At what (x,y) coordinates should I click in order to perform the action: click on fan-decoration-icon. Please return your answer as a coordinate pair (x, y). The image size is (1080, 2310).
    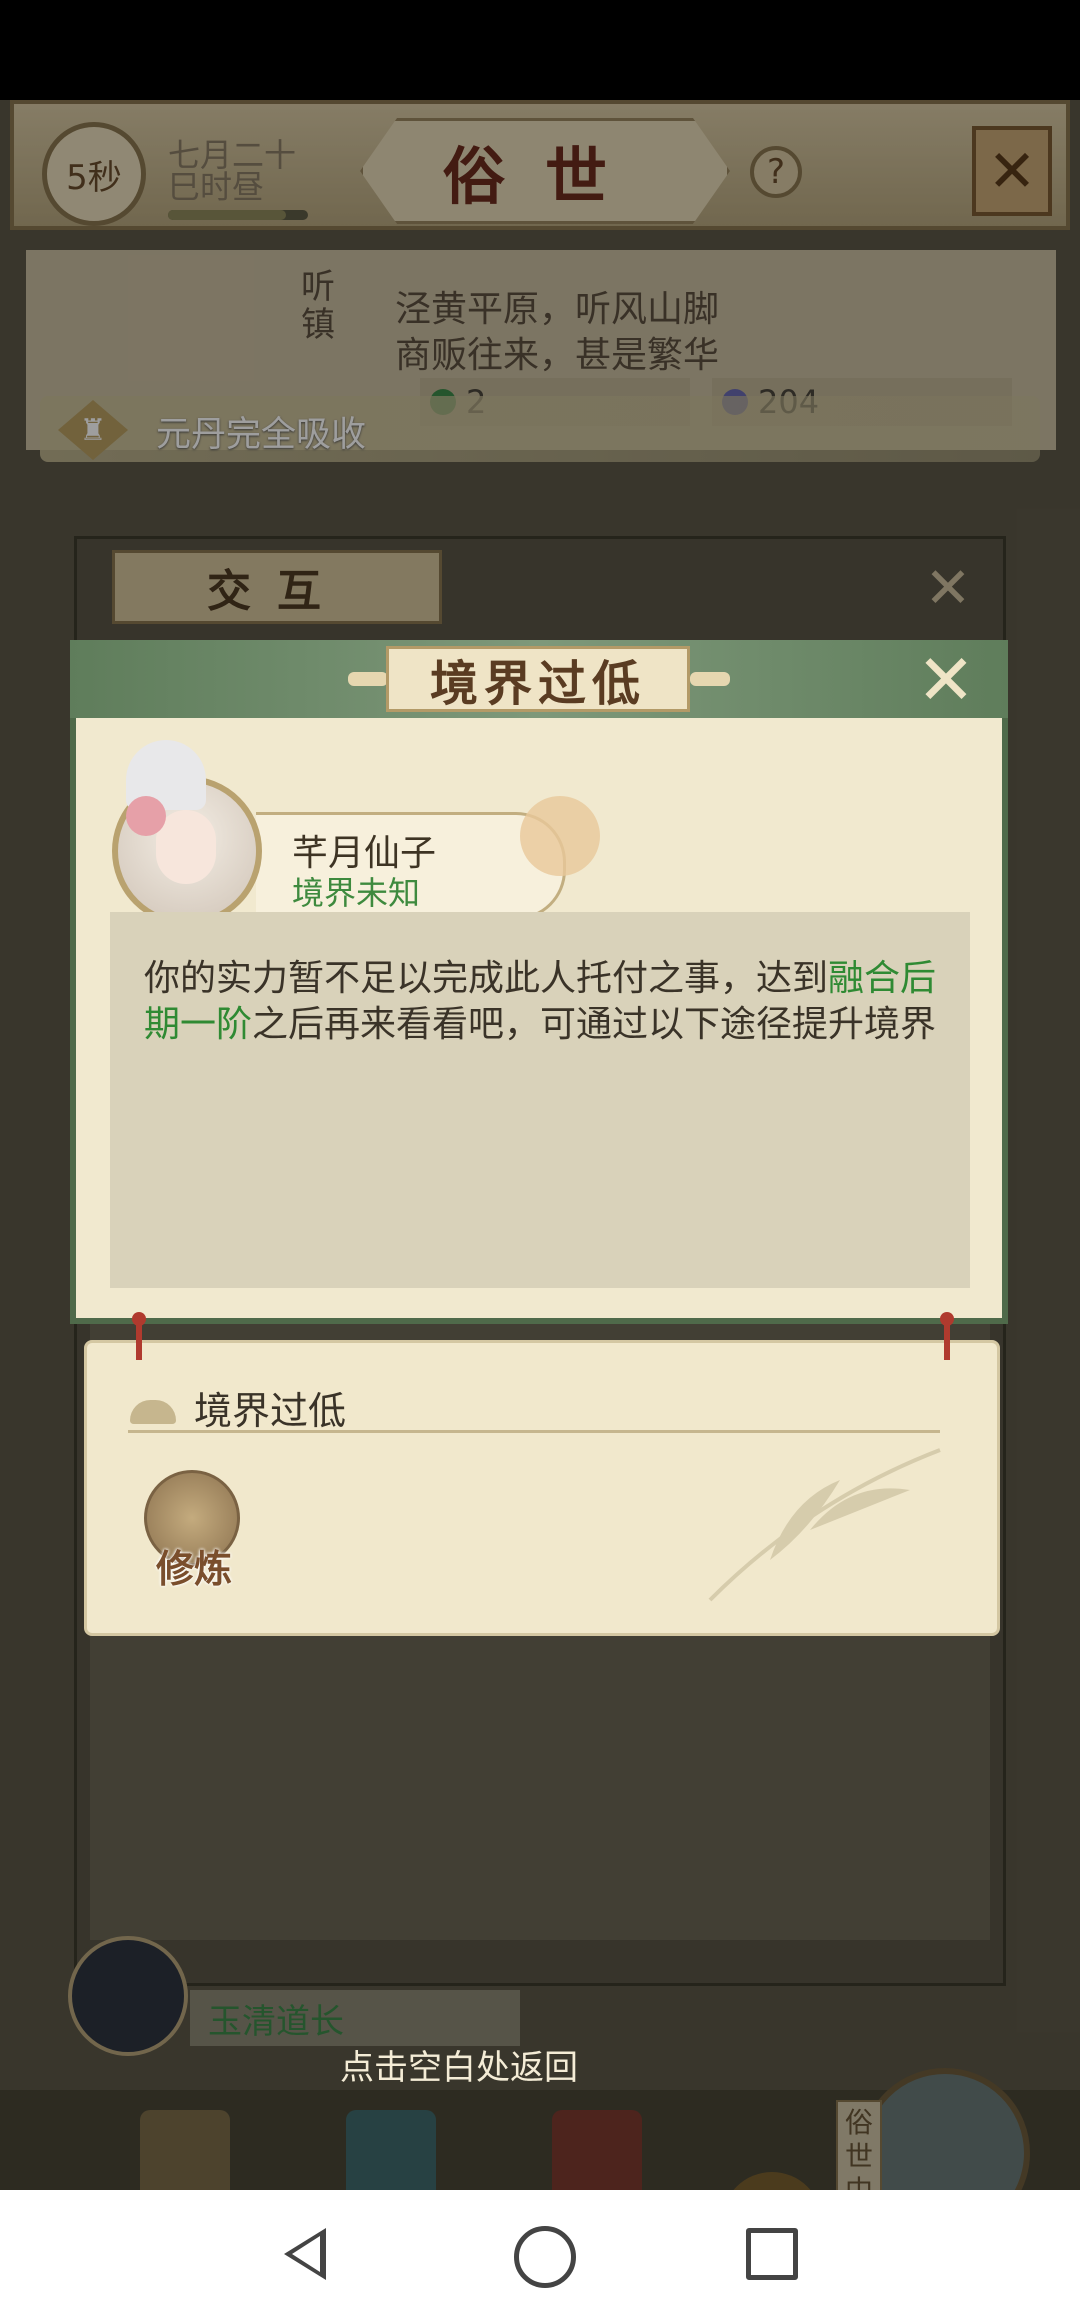
    Looking at the image, I should click on (560, 836).